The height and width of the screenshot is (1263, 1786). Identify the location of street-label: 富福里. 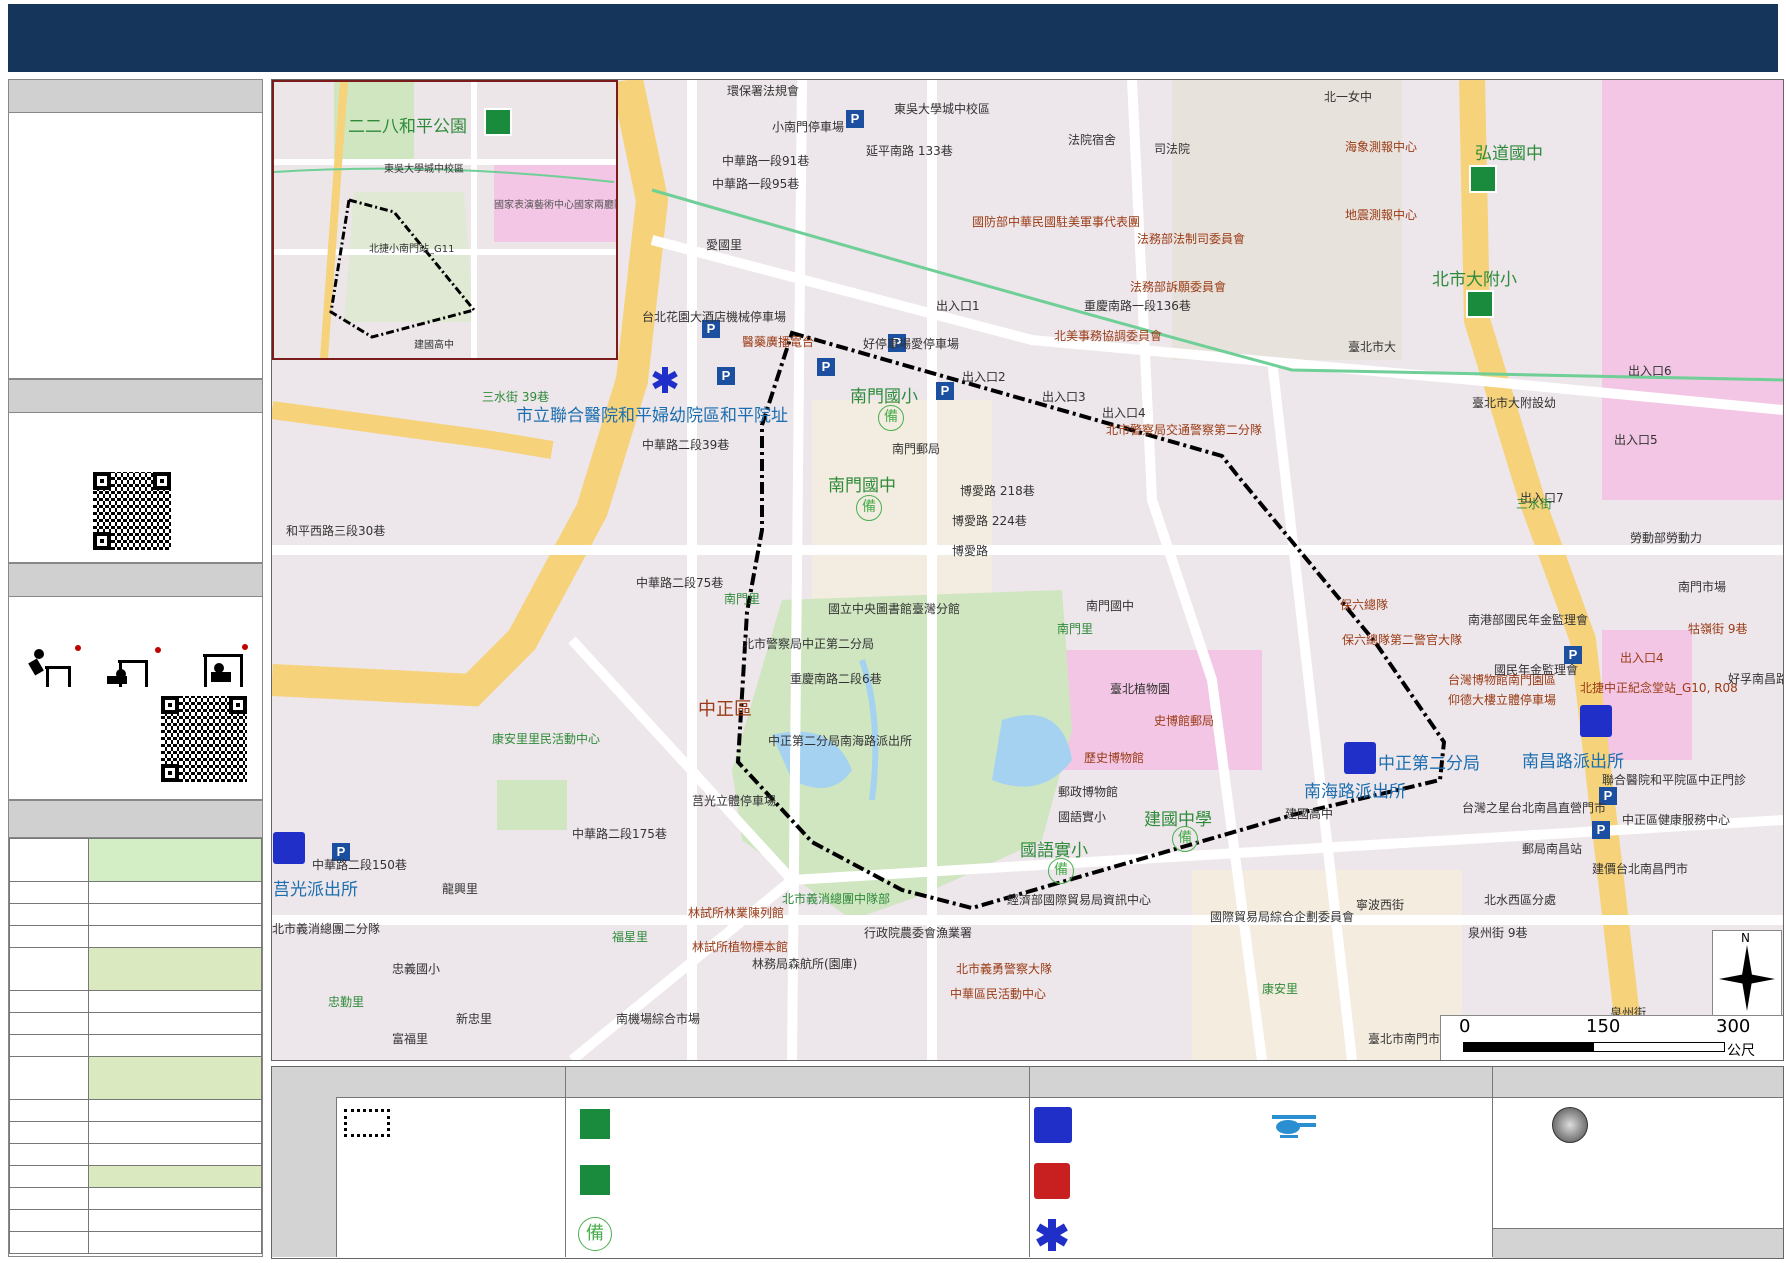
(410, 1039).